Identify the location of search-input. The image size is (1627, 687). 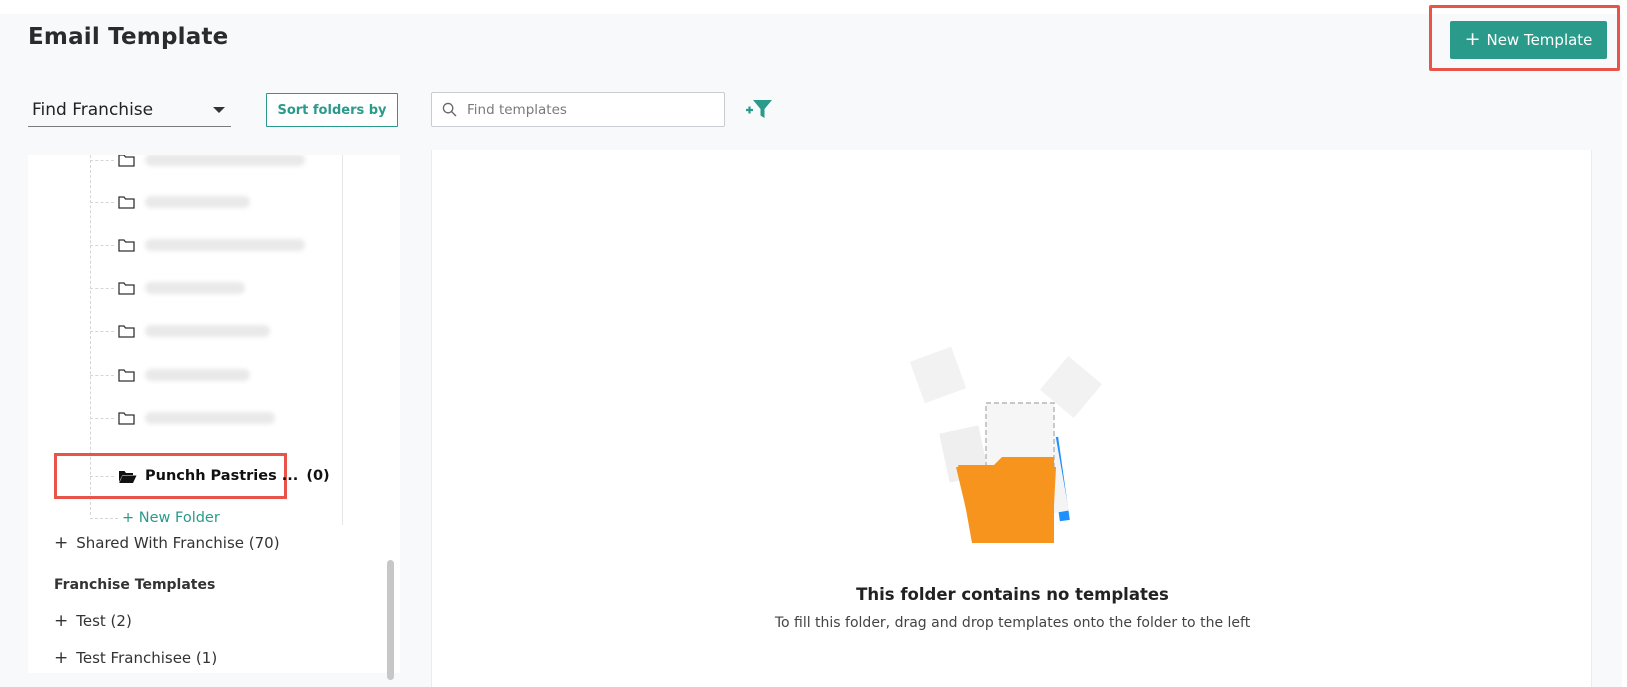
(587, 109).